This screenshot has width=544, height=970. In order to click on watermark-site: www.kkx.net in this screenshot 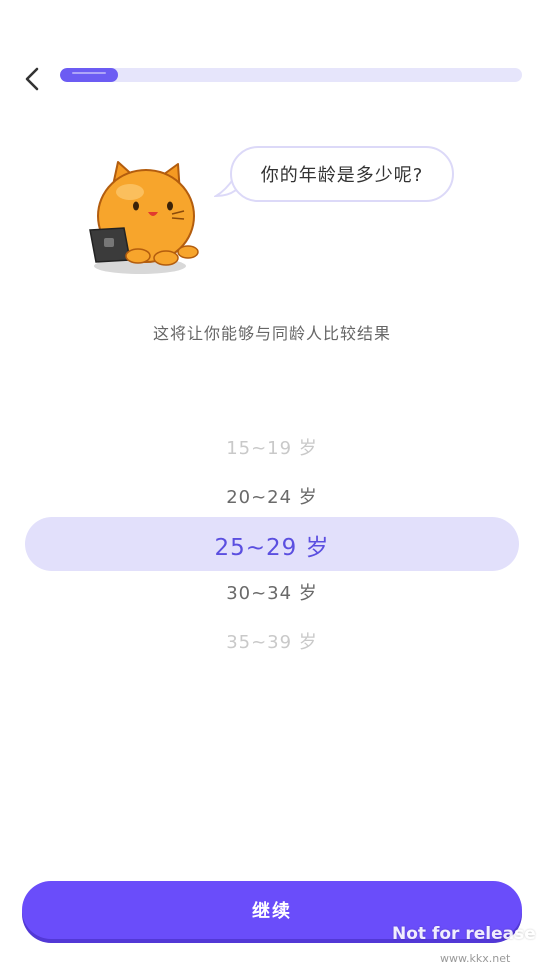, I will do `click(475, 958)`.